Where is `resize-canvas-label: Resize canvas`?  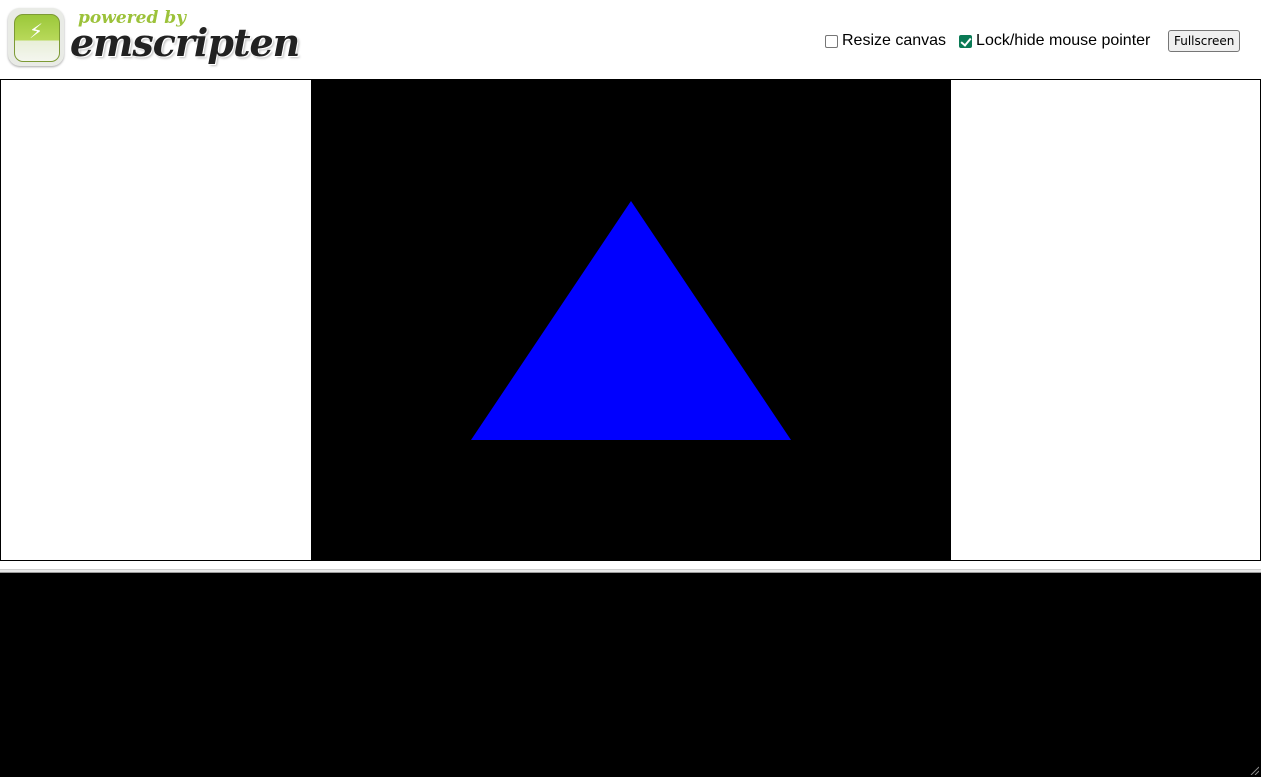 resize-canvas-label: Resize canvas is located at coordinates (894, 40).